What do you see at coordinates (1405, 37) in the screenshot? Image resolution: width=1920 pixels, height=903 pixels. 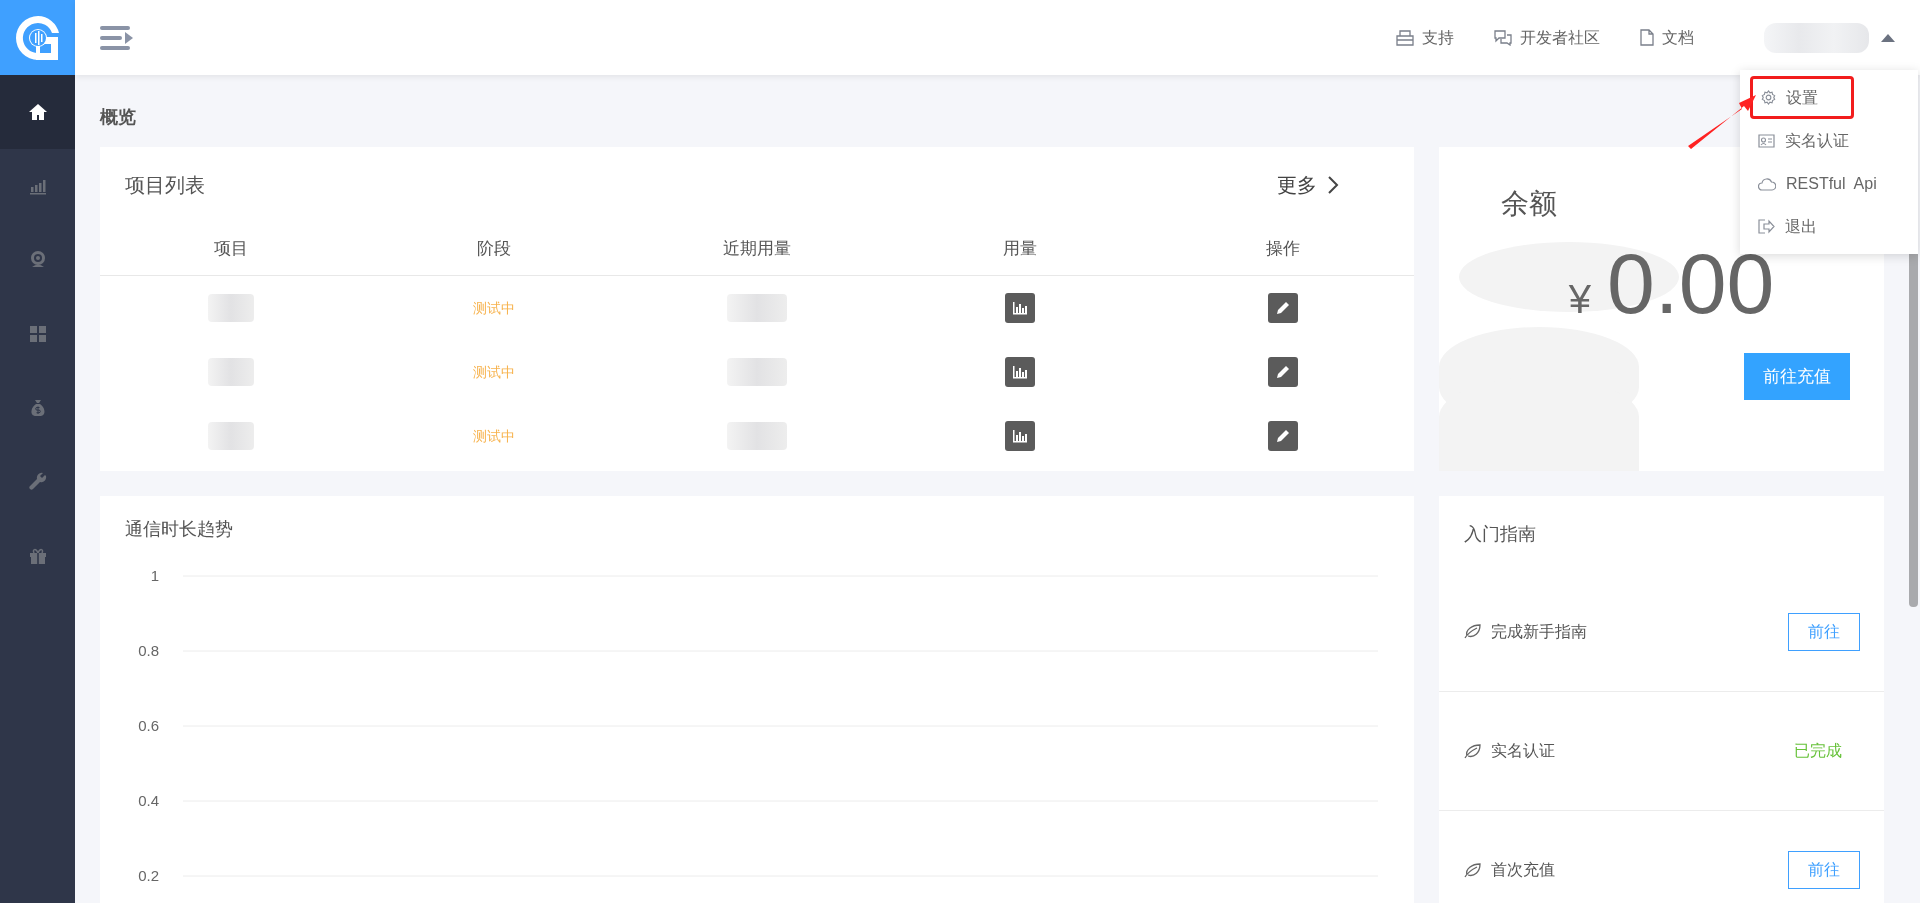 I see `printer-icon` at bounding box center [1405, 37].